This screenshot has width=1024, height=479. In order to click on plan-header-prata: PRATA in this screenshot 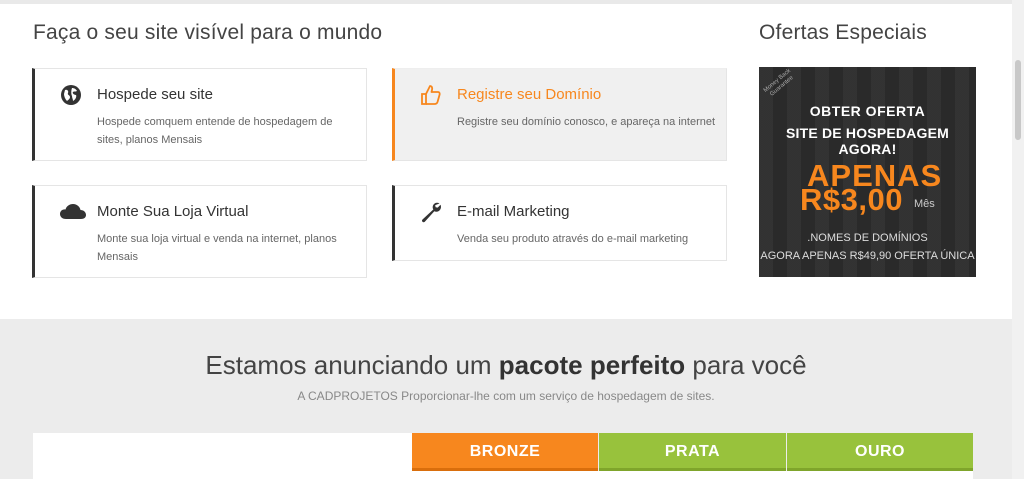, I will do `click(692, 452)`.